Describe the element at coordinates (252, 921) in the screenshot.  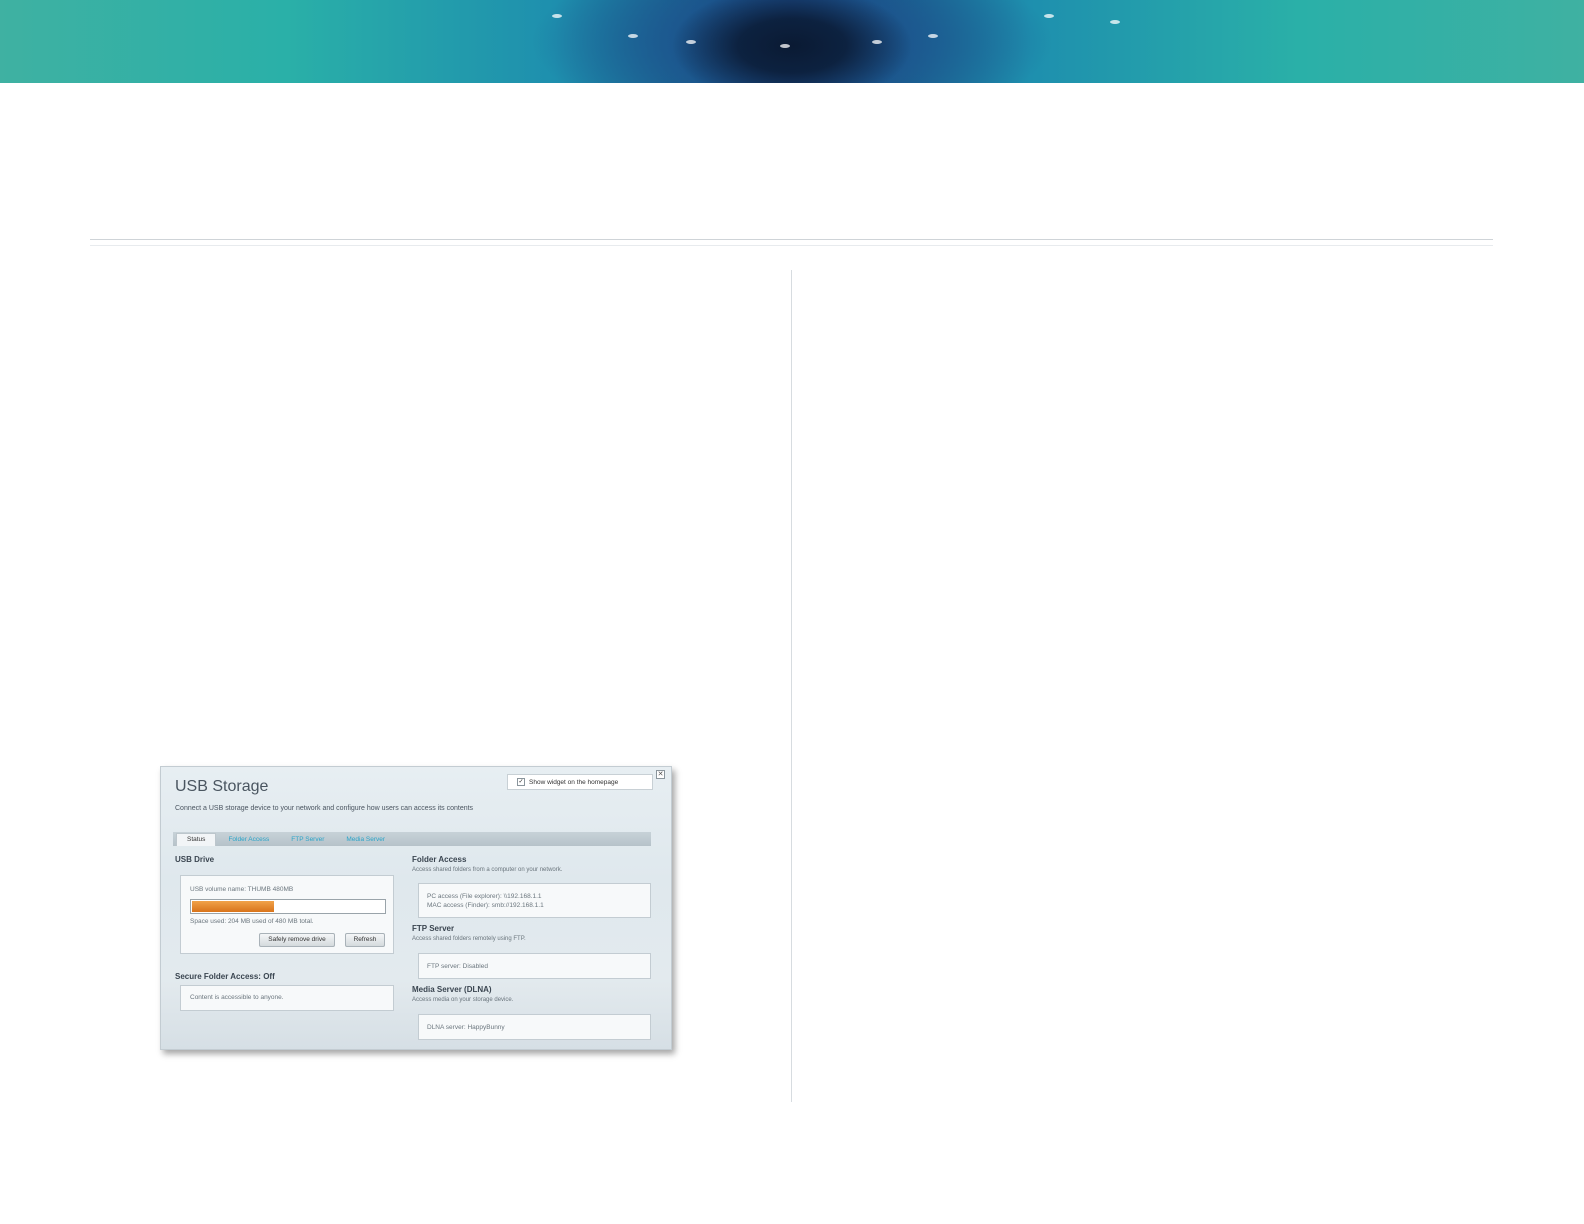
I see `space-used-text: Space used: 204 MB used of 480 MB total.` at that location.